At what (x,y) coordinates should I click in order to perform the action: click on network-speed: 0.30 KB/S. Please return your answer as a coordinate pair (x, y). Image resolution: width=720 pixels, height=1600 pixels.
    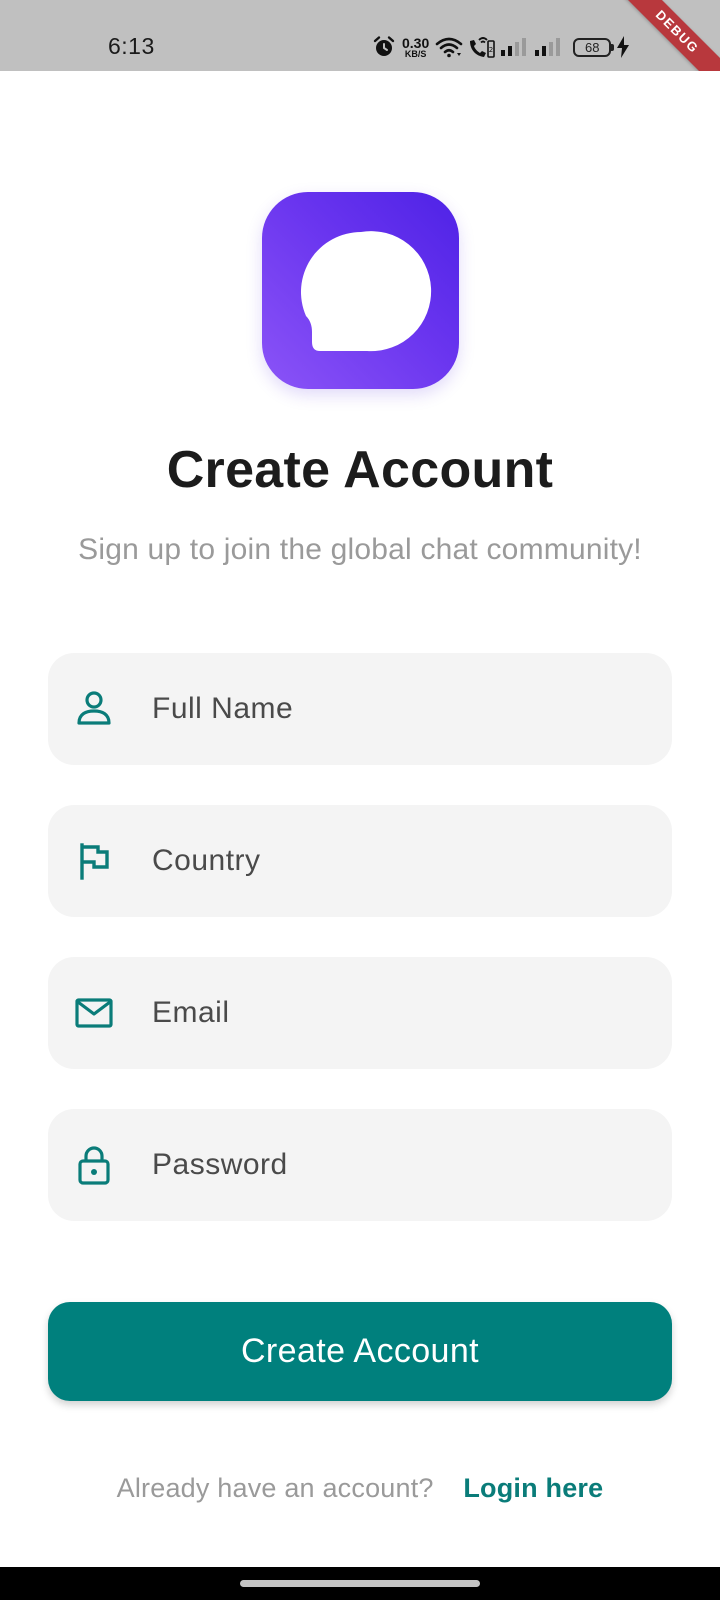
    Looking at the image, I should click on (415, 47).